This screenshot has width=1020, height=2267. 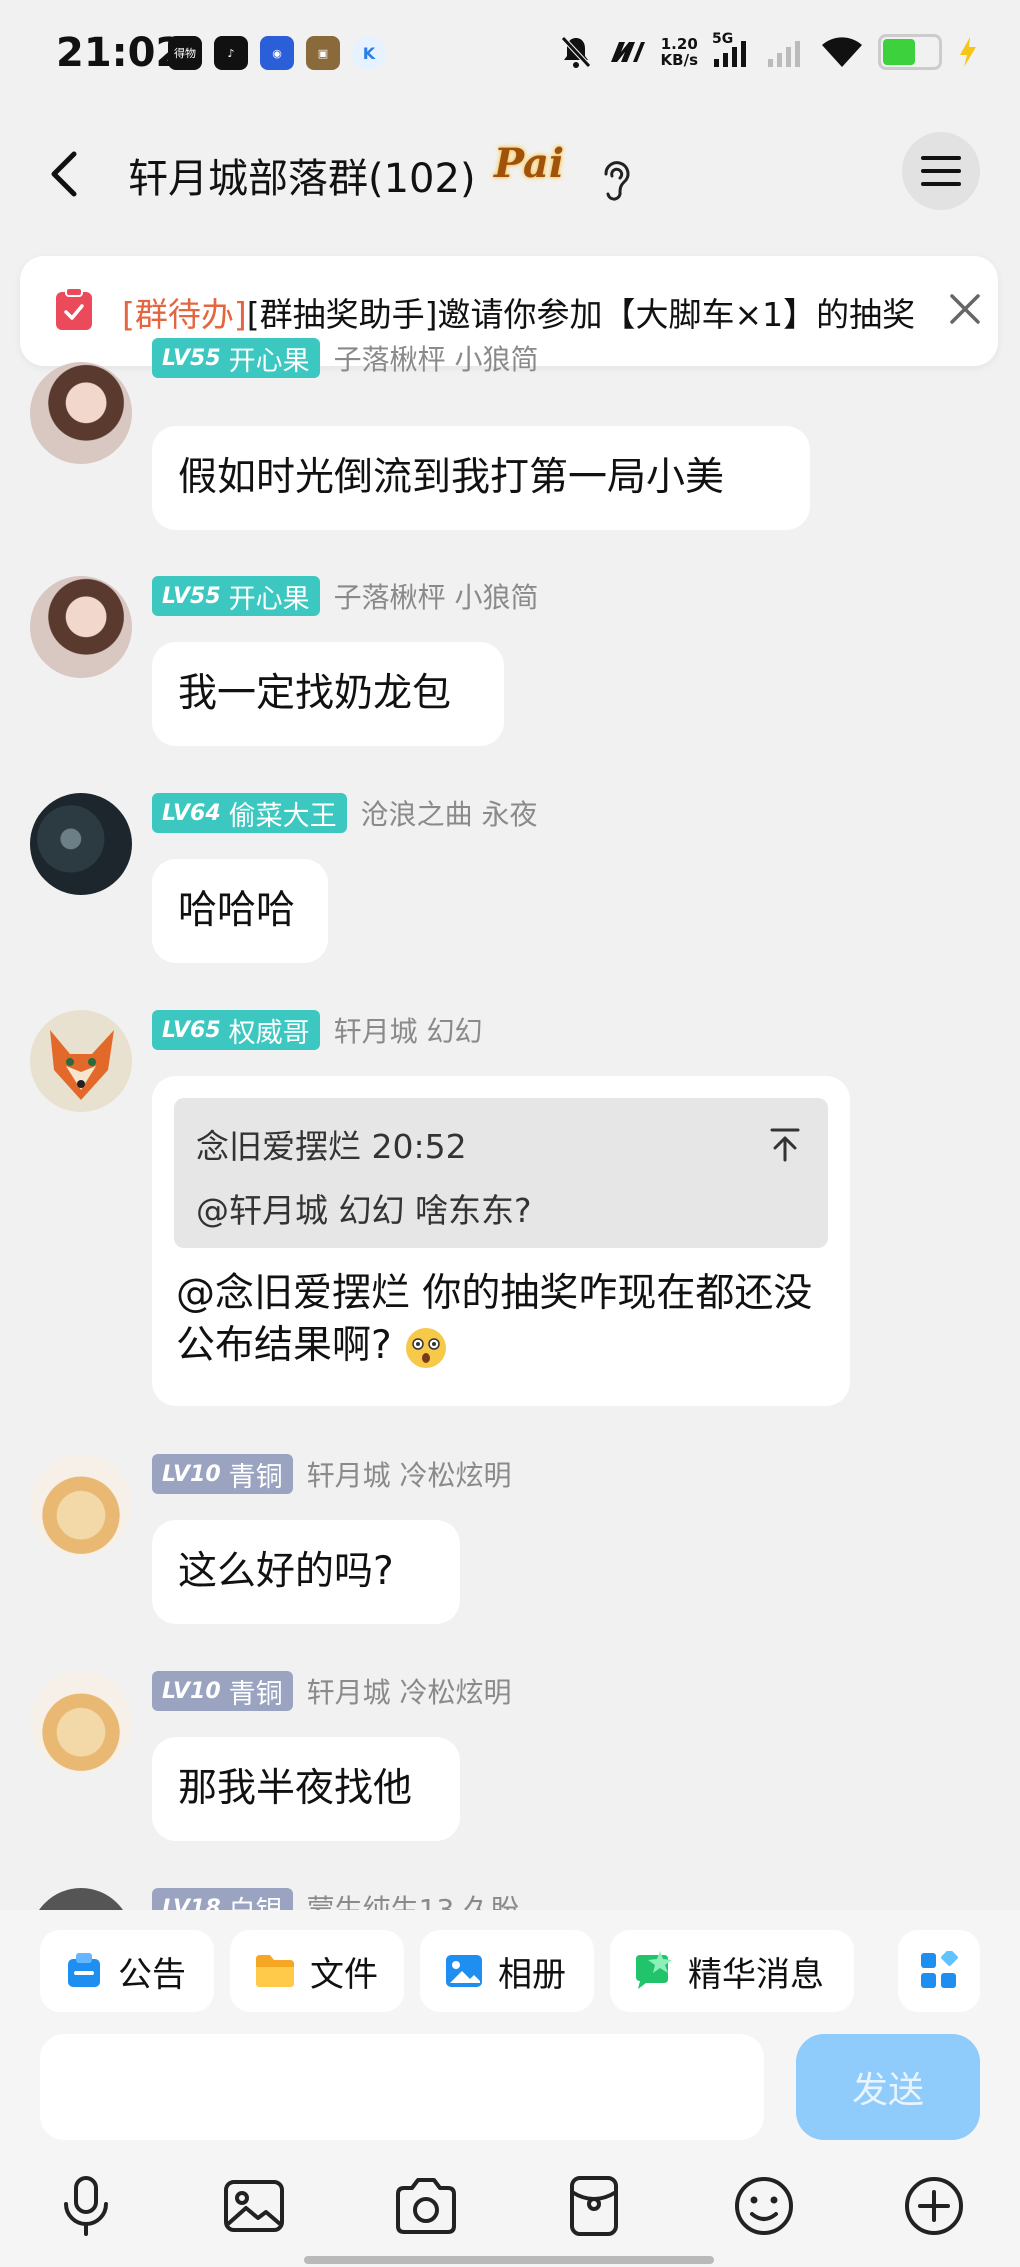 What do you see at coordinates (185, 53) in the screenshot?
I see `dewu-app-icon: 得物` at bounding box center [185, 53].